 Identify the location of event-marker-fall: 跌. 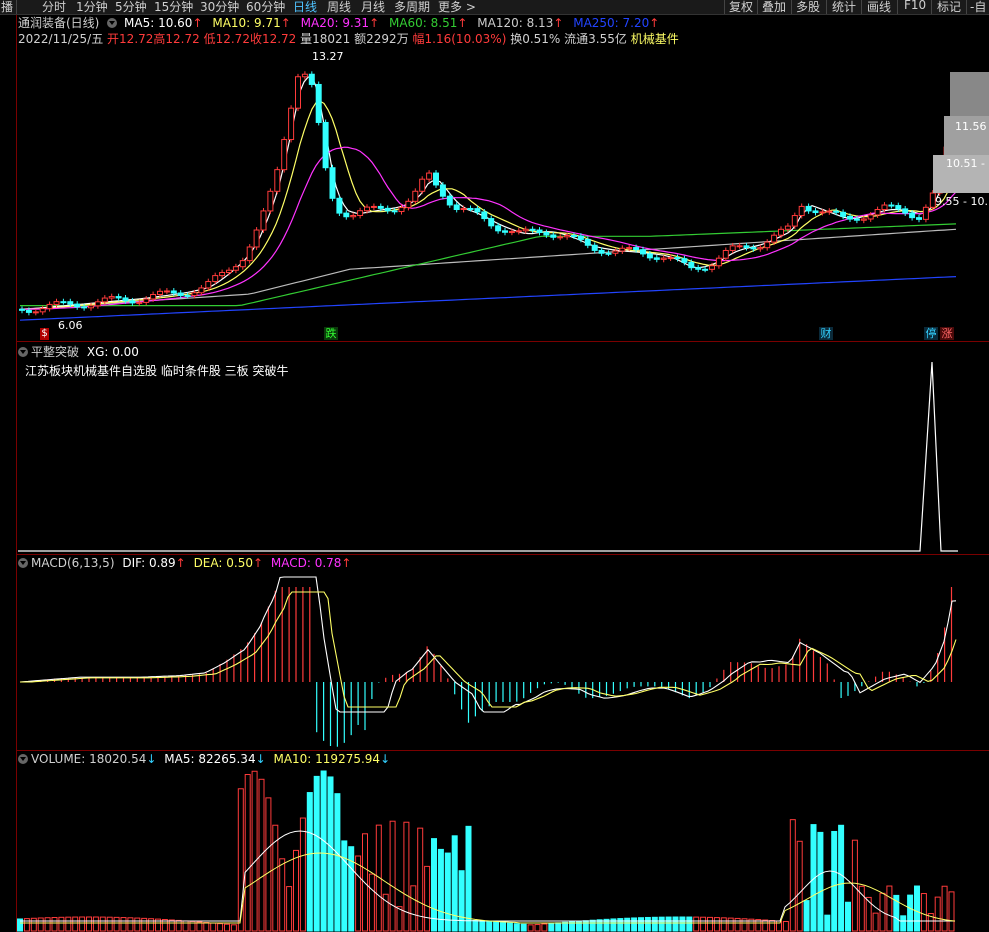
(331, 333).